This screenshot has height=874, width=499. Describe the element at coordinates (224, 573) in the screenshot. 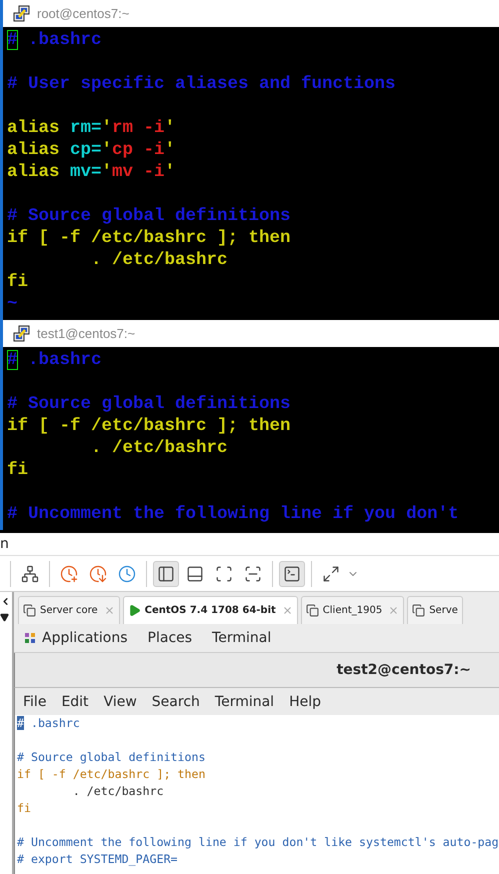

I see `frame-icon` at that location.